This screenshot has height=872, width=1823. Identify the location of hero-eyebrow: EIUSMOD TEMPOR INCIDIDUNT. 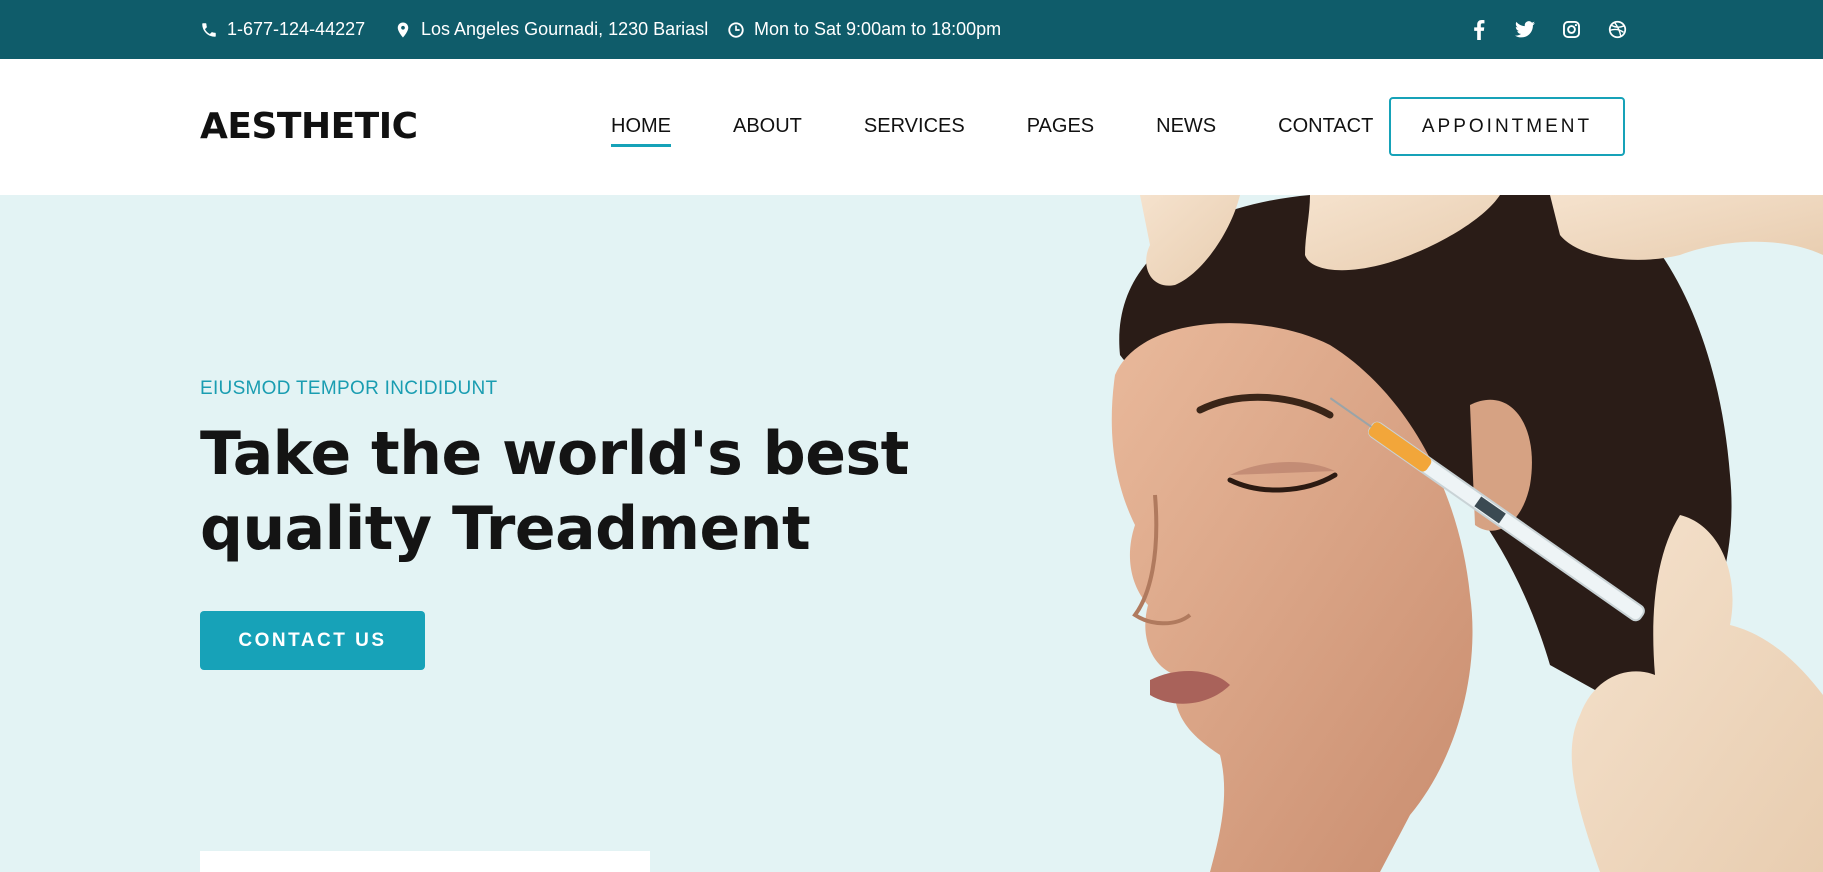
(349, 388).